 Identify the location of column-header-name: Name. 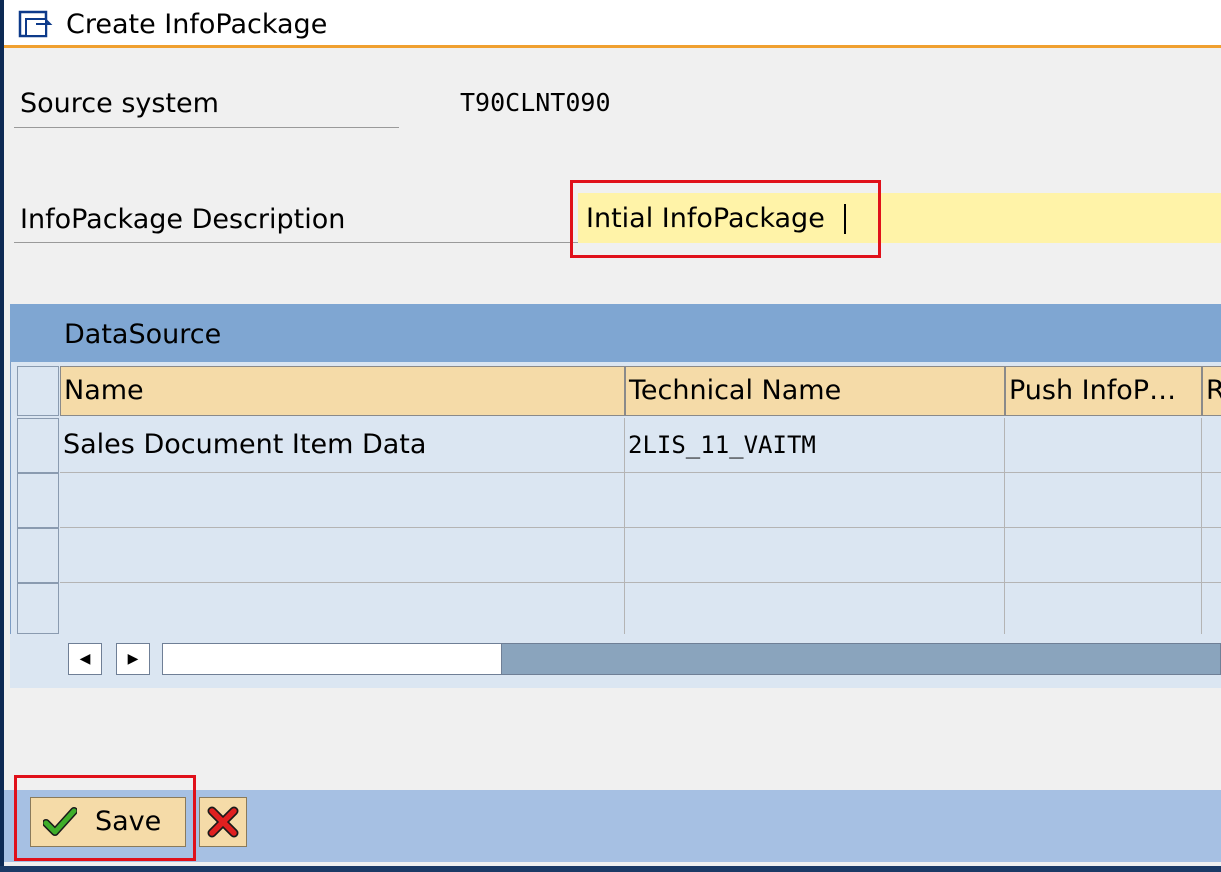
(342, 391).